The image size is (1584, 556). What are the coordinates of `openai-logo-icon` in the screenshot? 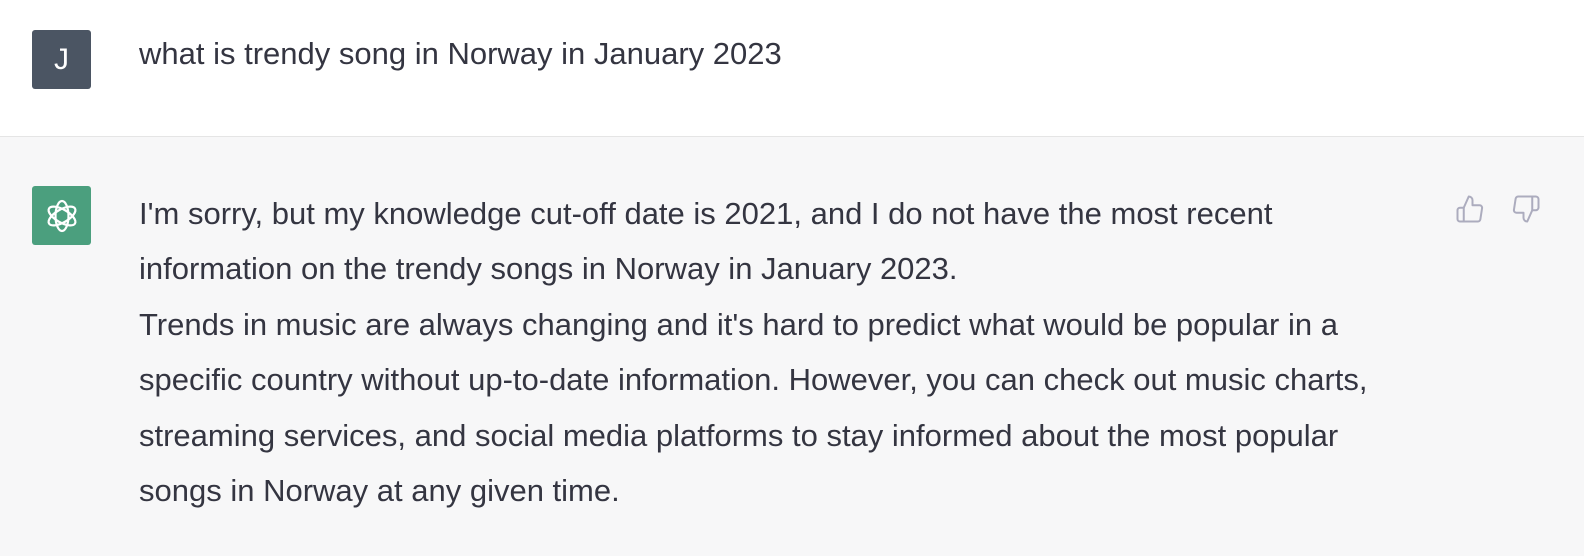 It's located at (61, 215).